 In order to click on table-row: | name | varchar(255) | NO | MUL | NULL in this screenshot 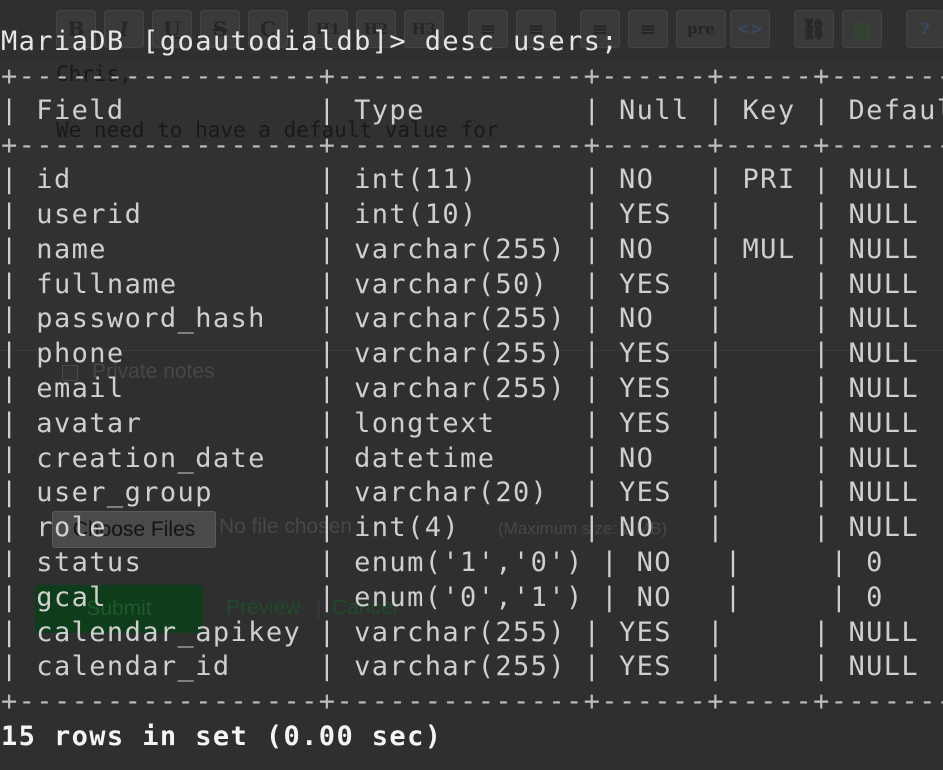, I will do `click(460, 249)`.